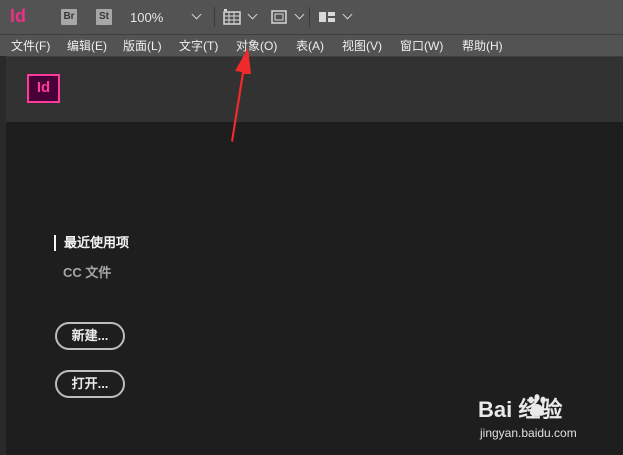 The height and width of the screenshot is (455, 623). What do you see at coordinates (327, 17) in the screenshot?
I see `arrange-documents-icon` at bounding box center [327, 17].